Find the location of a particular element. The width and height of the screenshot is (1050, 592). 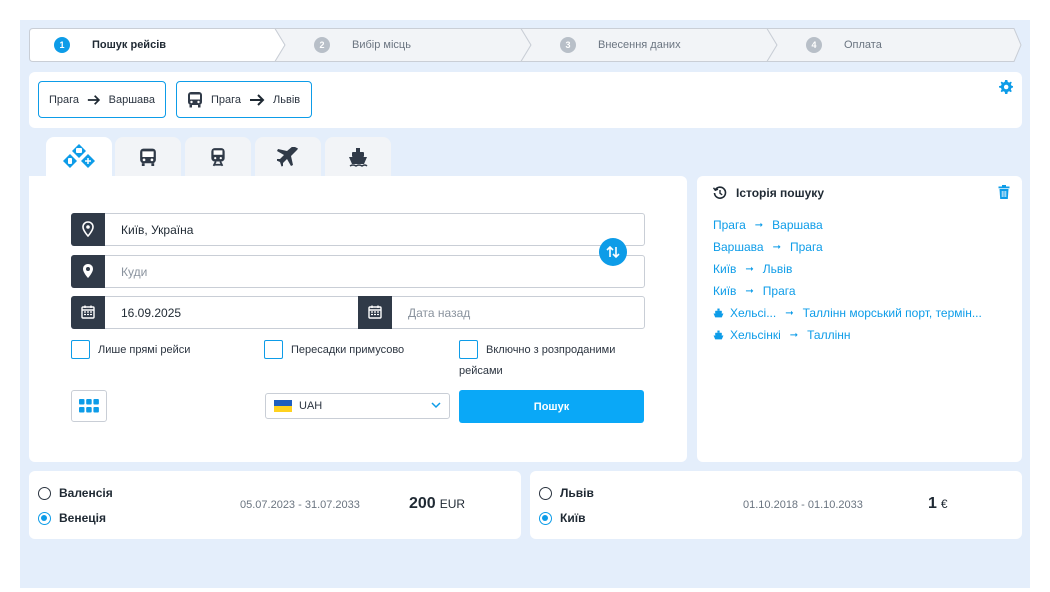

tab-plane is located at coordinates (288, 157).